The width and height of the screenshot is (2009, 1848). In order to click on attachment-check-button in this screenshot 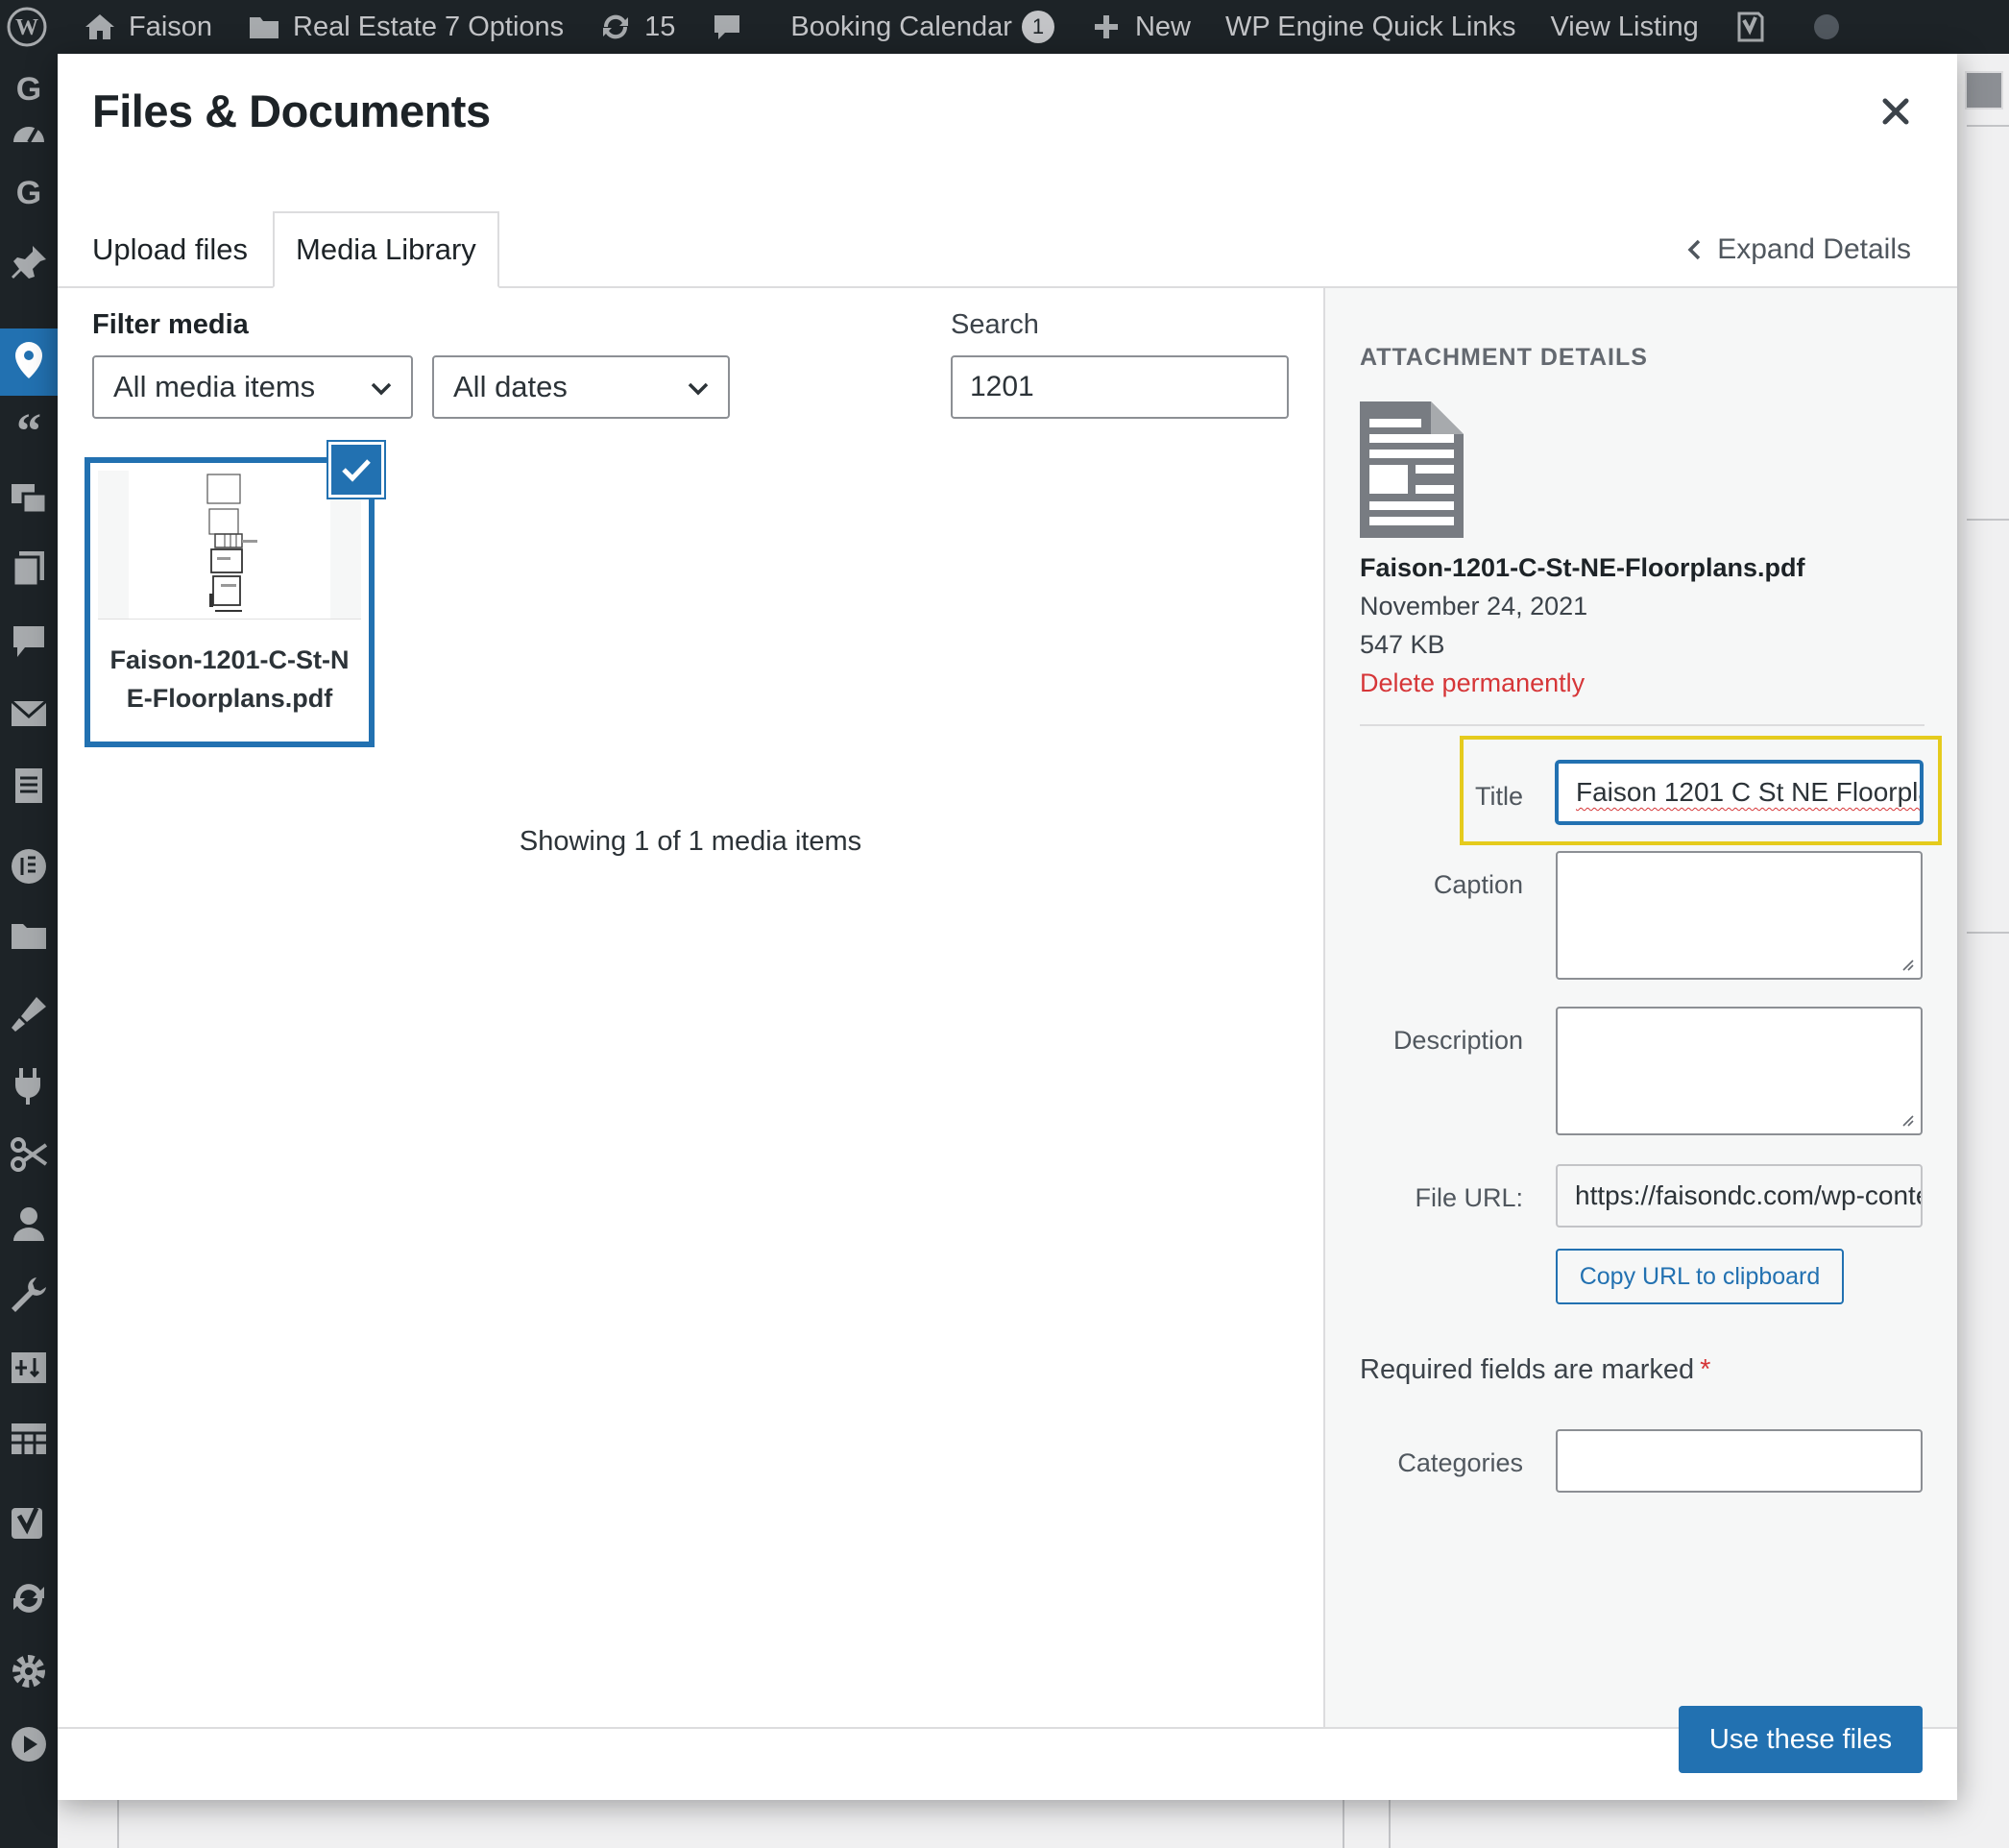, I will do `click(356, 470)`.